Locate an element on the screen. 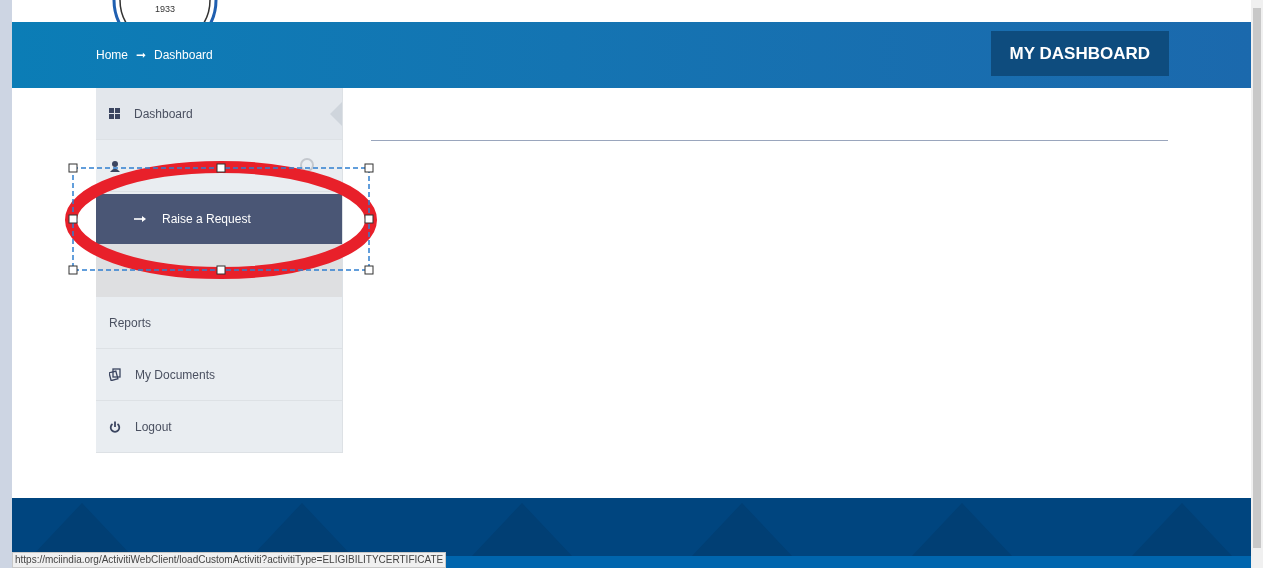 The width and height of the screenshot is (1263, 568). expand-icon is located at coordinates (307, 165).